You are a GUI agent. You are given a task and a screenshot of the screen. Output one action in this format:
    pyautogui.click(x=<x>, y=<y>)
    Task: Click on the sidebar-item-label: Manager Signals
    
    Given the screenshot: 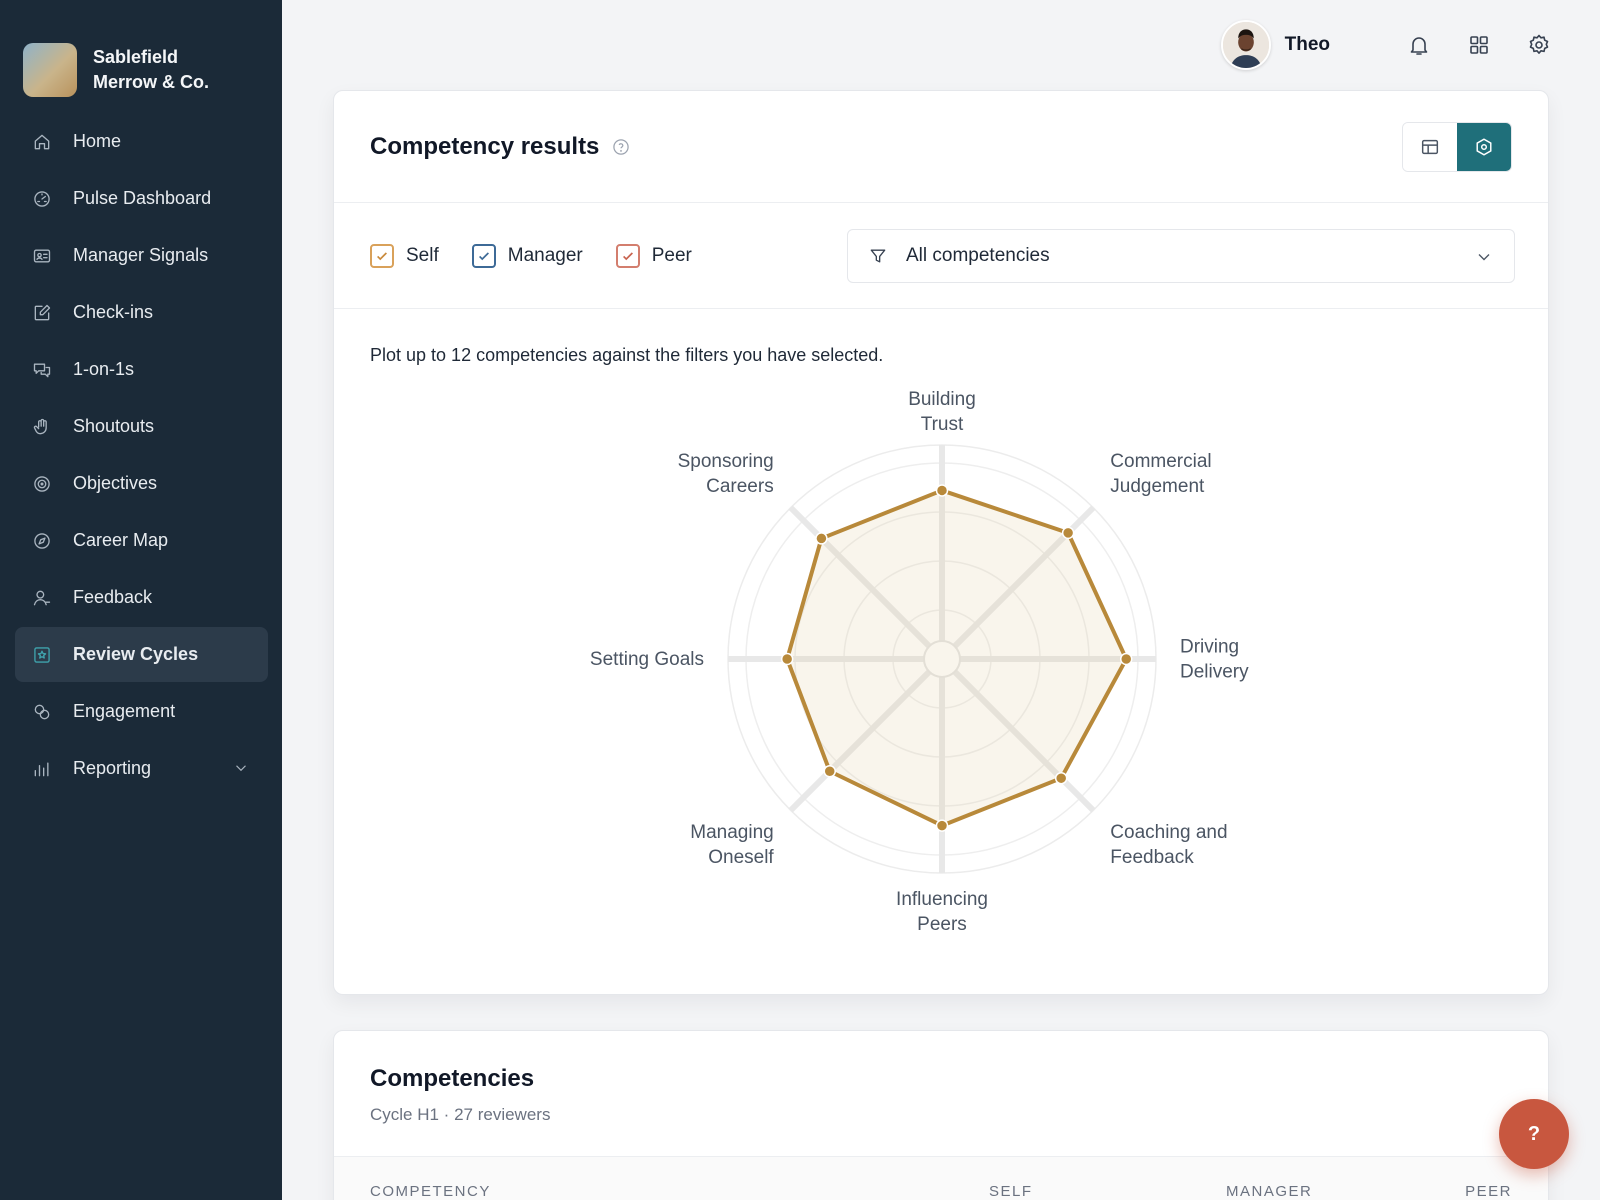 What is the action you would take?
    pyautogui.click(x=141, y=255)
    